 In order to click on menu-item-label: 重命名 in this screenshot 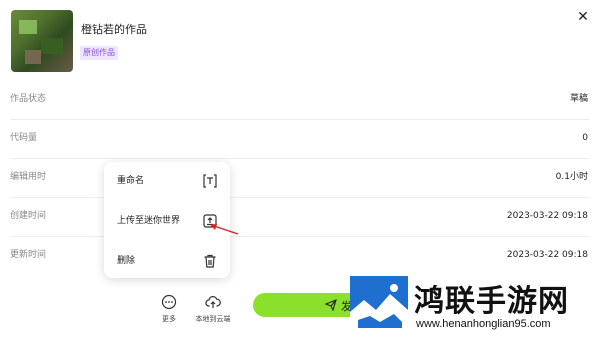, I will do `click(131, 181)`.